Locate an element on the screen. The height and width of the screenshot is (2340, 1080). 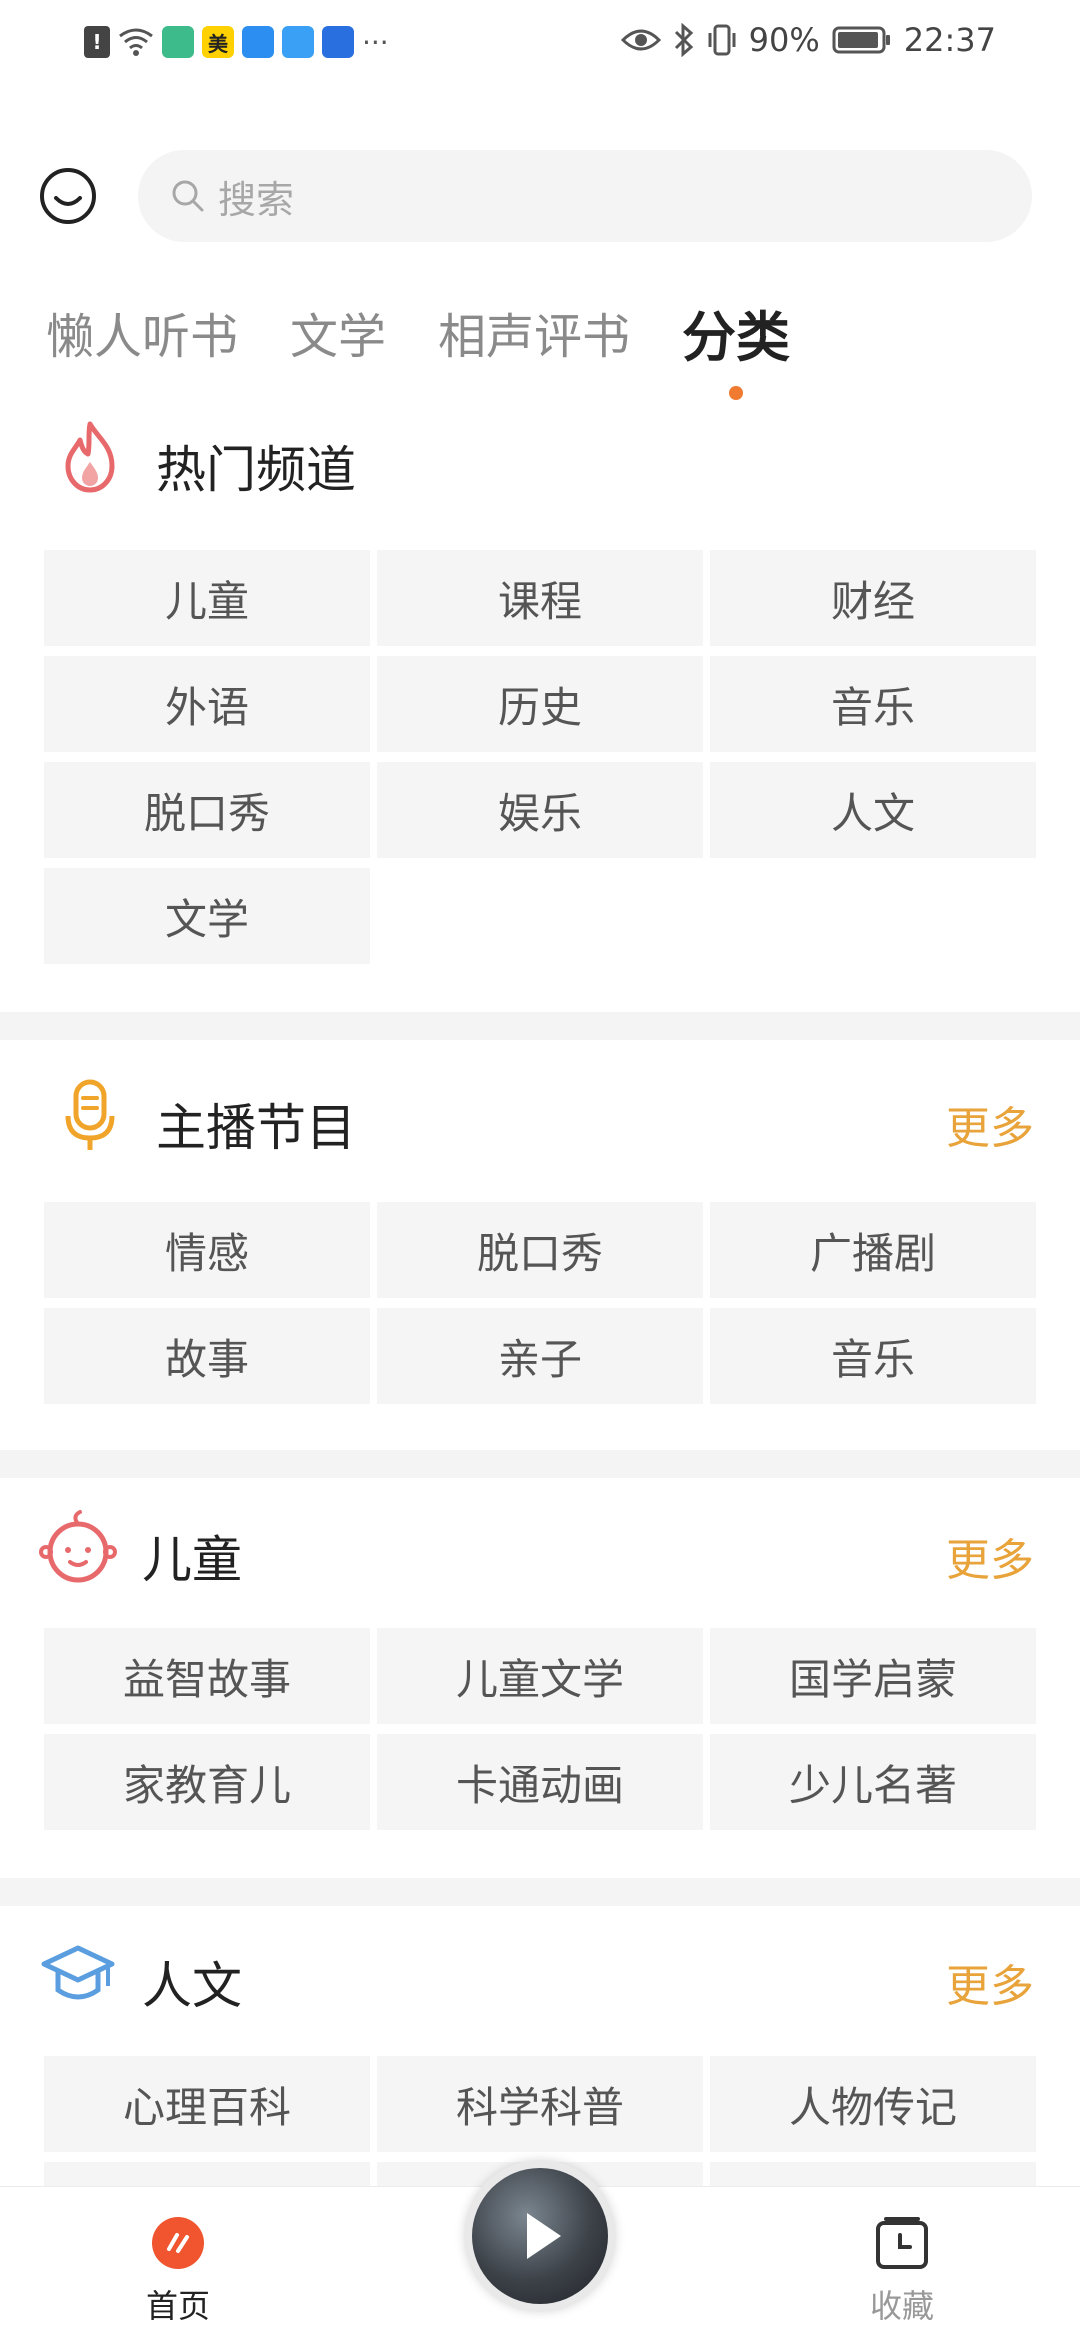
search-placeholder: 搜索 is located at coordinates (256, 199).